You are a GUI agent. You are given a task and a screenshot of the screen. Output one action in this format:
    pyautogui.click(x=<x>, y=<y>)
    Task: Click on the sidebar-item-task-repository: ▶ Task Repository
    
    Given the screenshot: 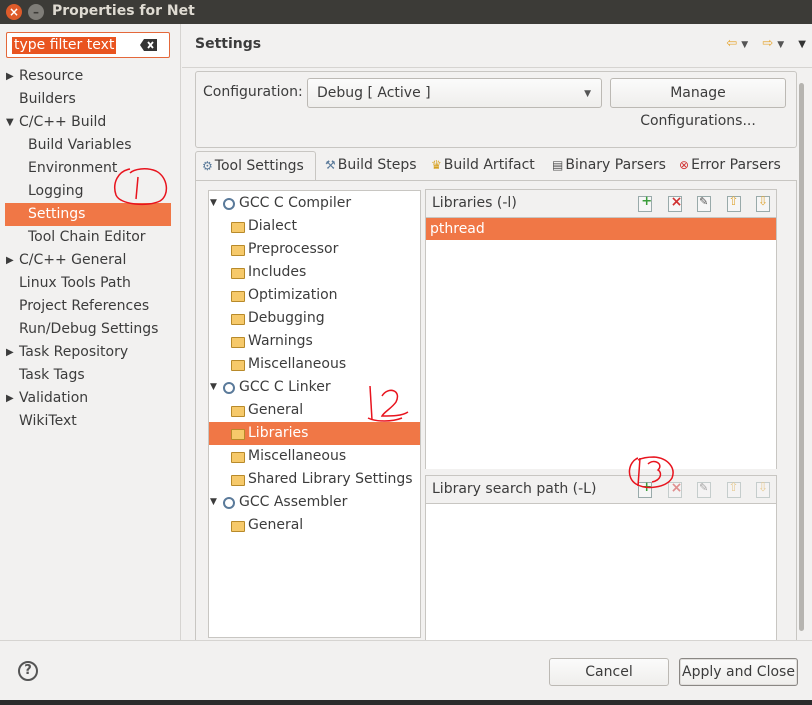 What is the action you would take?
    pyautogui.click(x=90, y=352)
    